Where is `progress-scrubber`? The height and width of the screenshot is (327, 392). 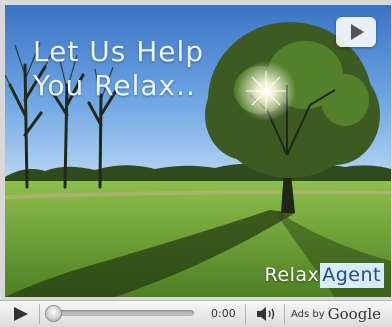 progress-scrubber is located at coordinates (120, 313).